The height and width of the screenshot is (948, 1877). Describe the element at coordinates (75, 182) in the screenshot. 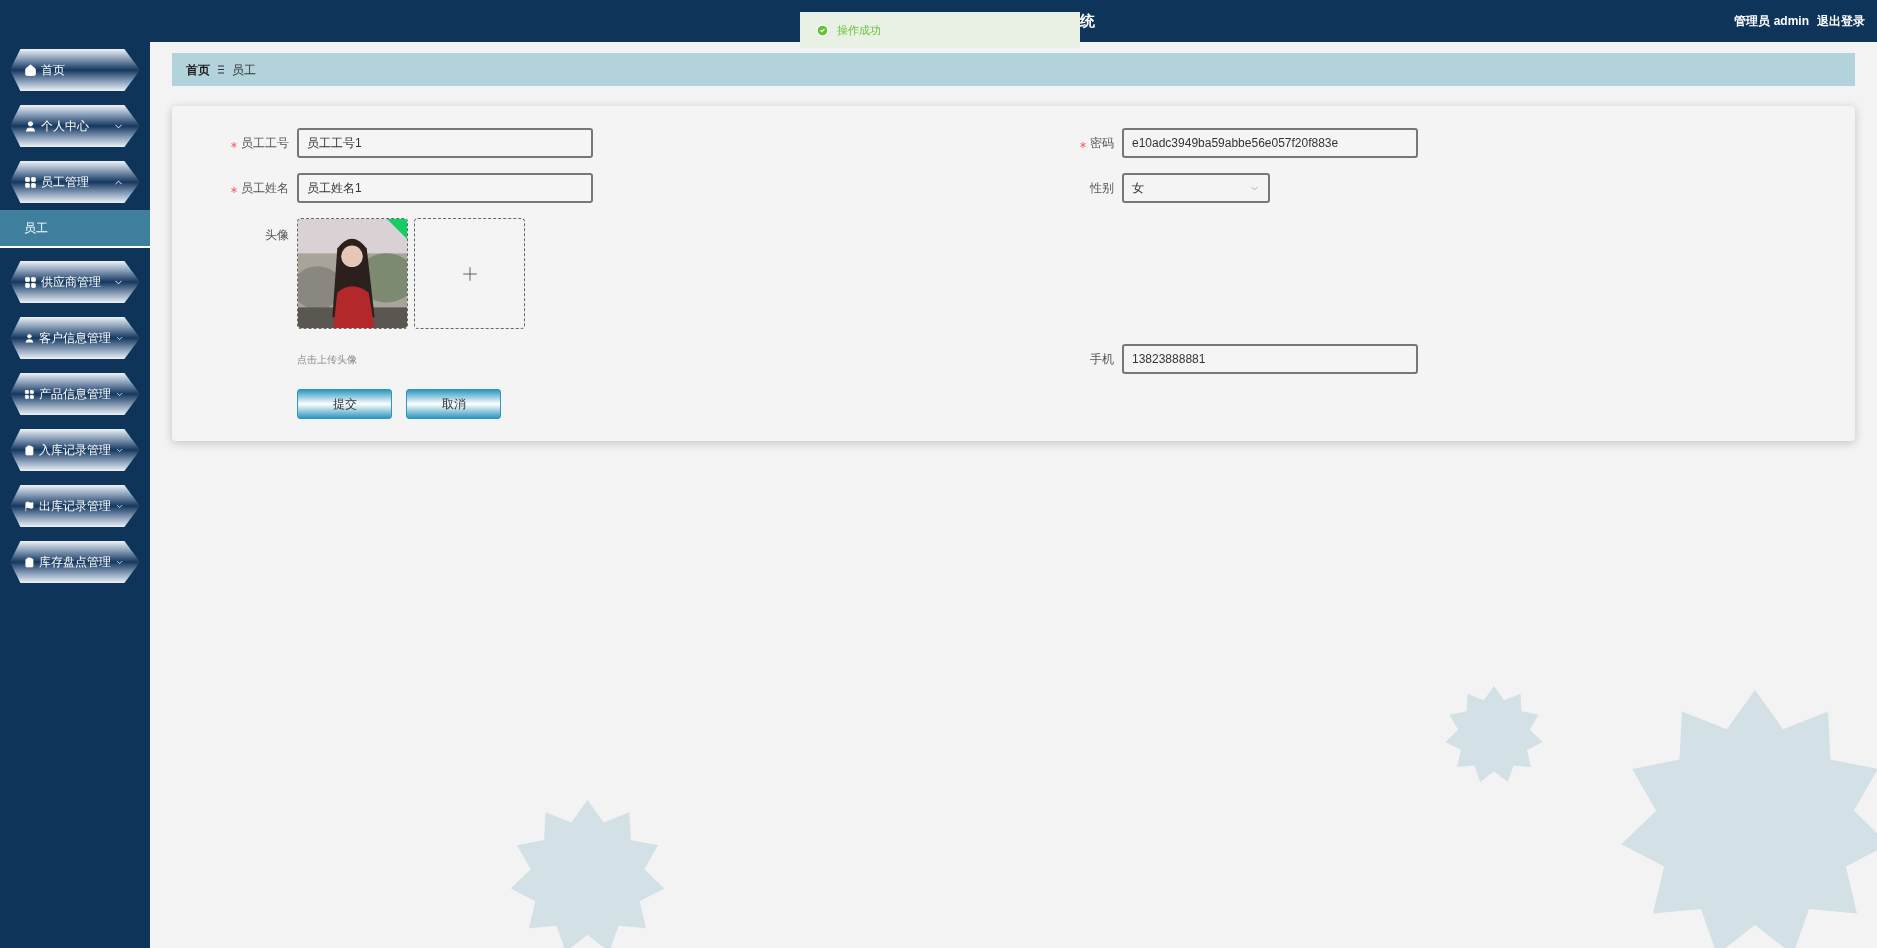

I see `sidebar-menu-item: 员工管理` at that location.